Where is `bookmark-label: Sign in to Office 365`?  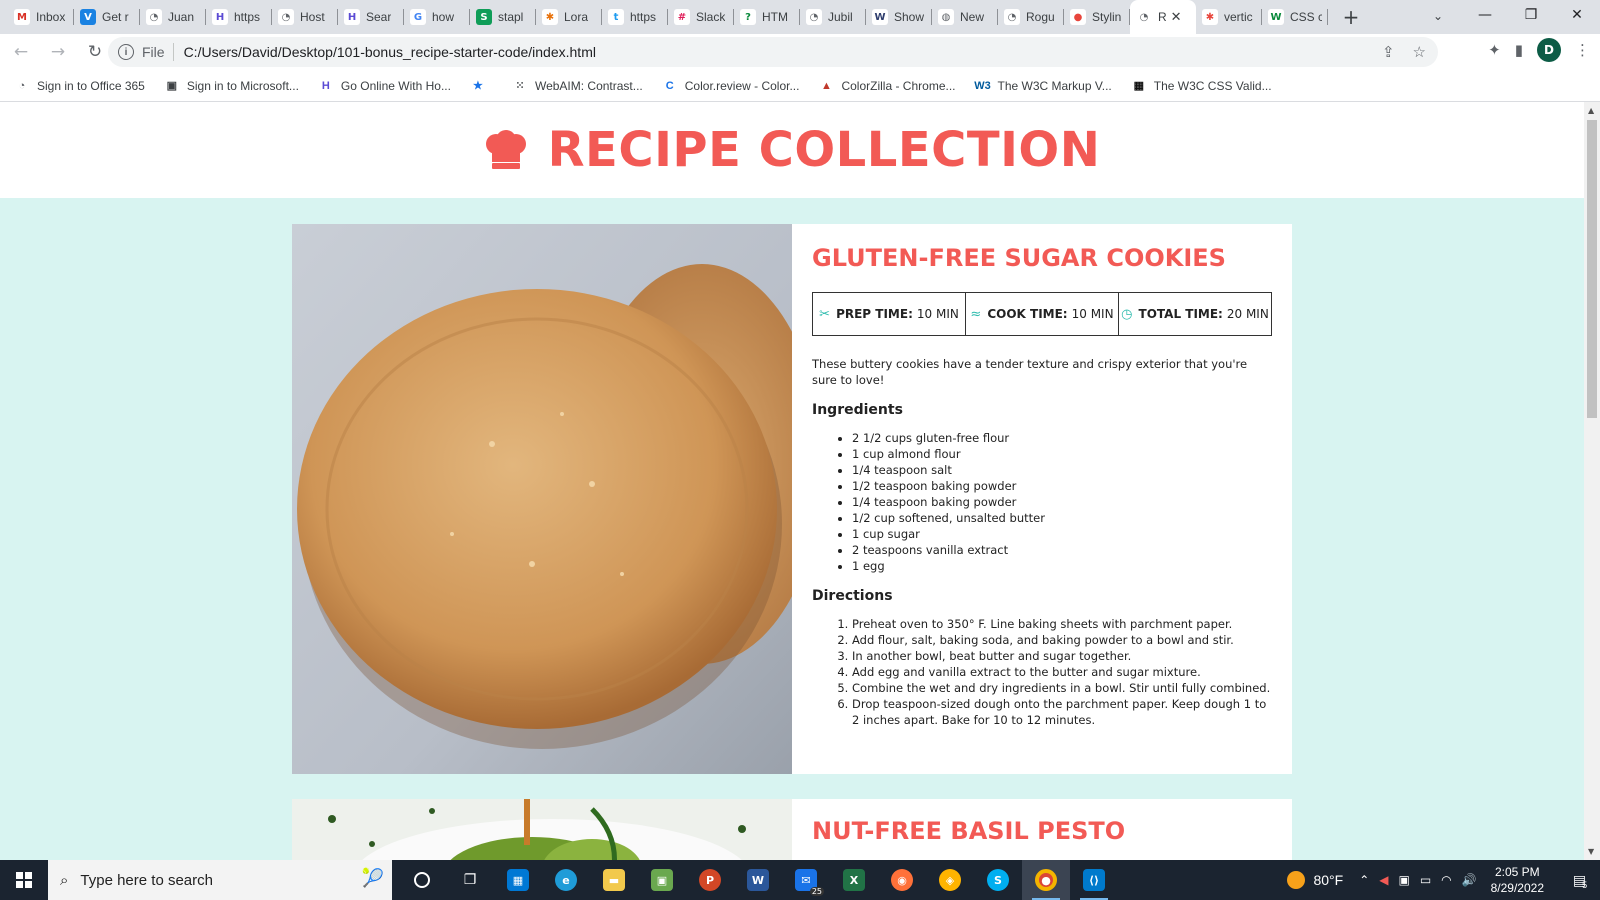 bookmark-label: Sign in to Office 365 is located at coordinates (91, 85).